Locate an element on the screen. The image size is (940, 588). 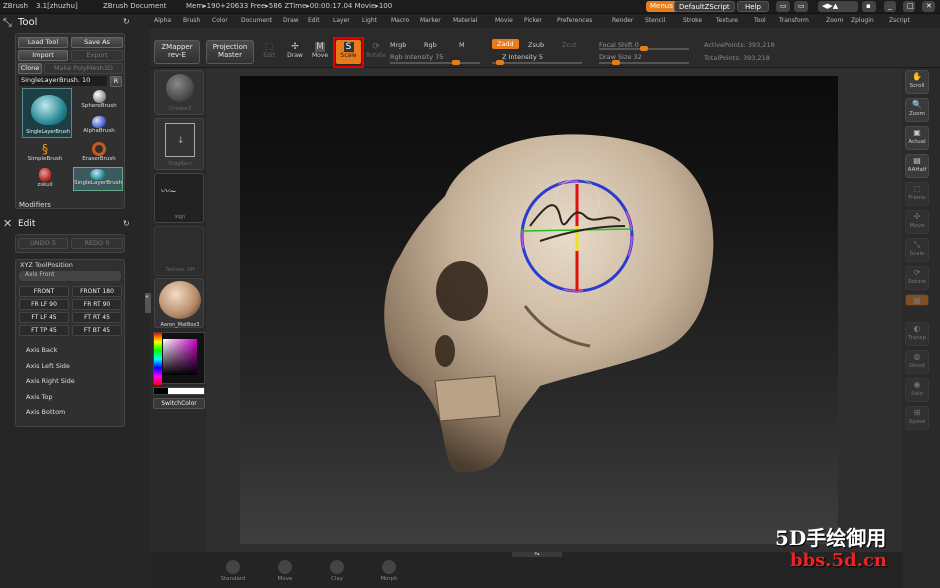
menu-edit: Edit is located at coordinates (314, 20).